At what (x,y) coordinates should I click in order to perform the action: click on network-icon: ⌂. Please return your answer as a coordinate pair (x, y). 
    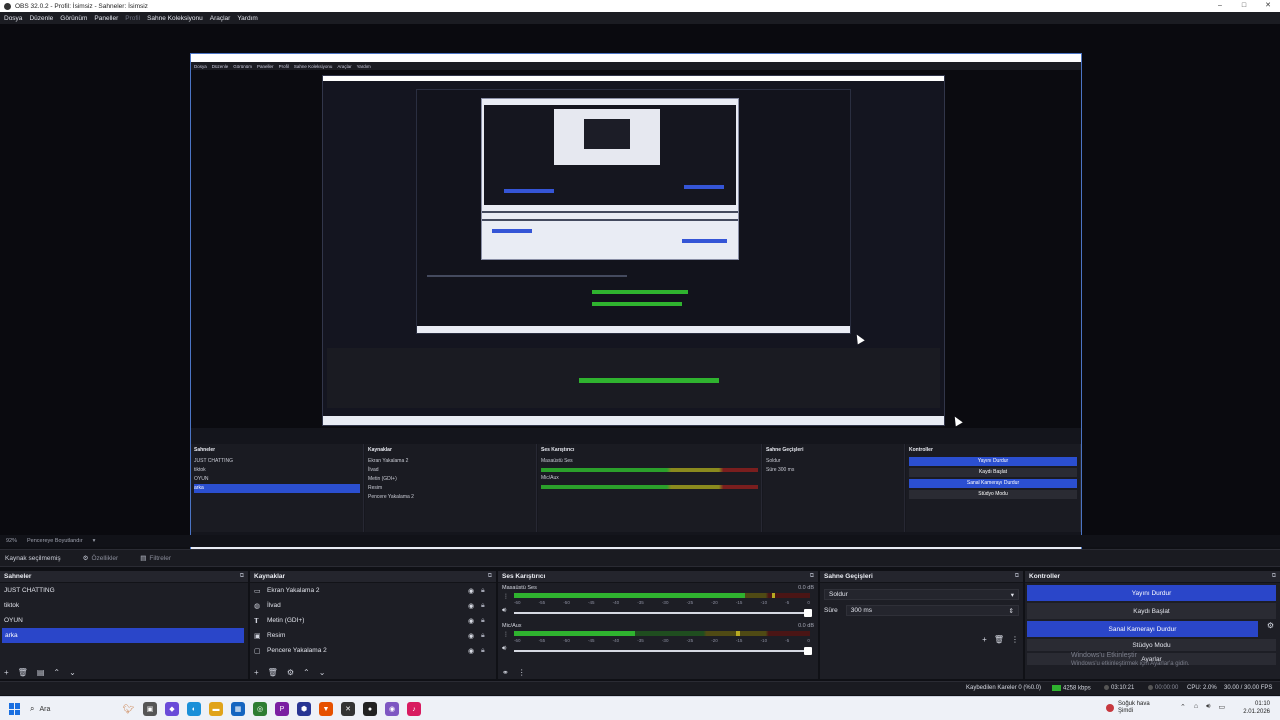
    Looking at the image, I should click on (1196, 707).